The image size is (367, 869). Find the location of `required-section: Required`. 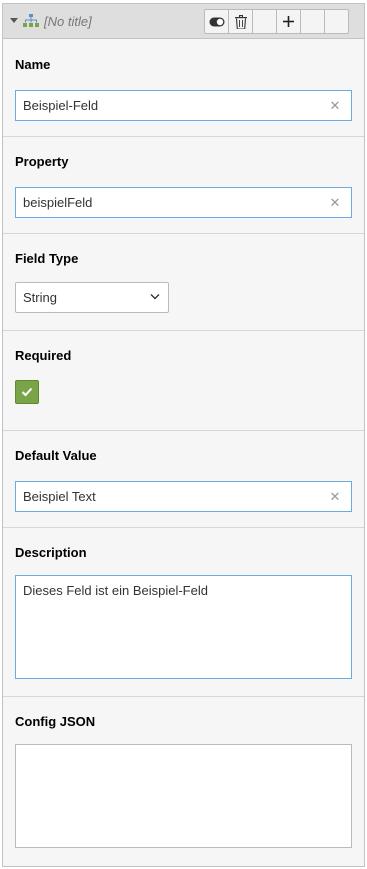

required-section: Required is located at coordinates (183, 381).